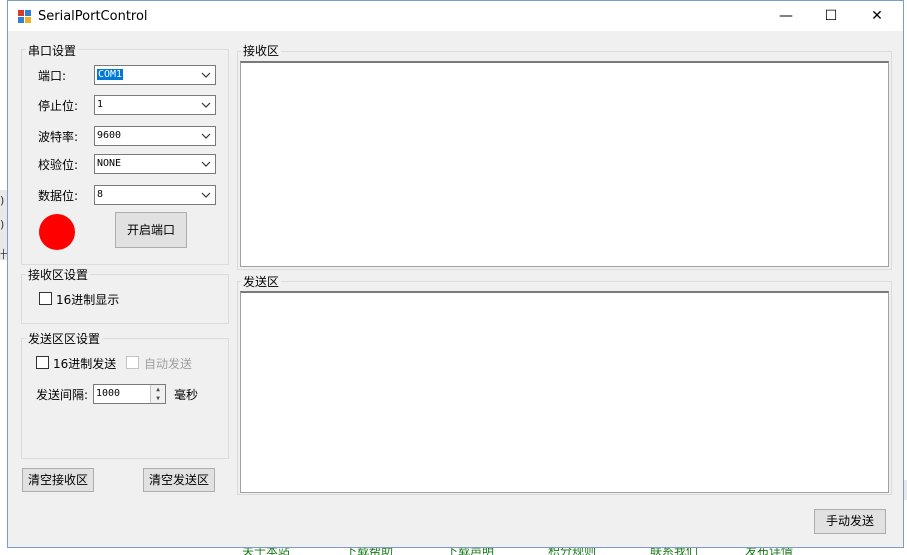 The height and width of the screenshot is (555, 907). Describe the element at coordinates (45, 298) in the screenshot. I see `hex-display-checkbox` at that location.